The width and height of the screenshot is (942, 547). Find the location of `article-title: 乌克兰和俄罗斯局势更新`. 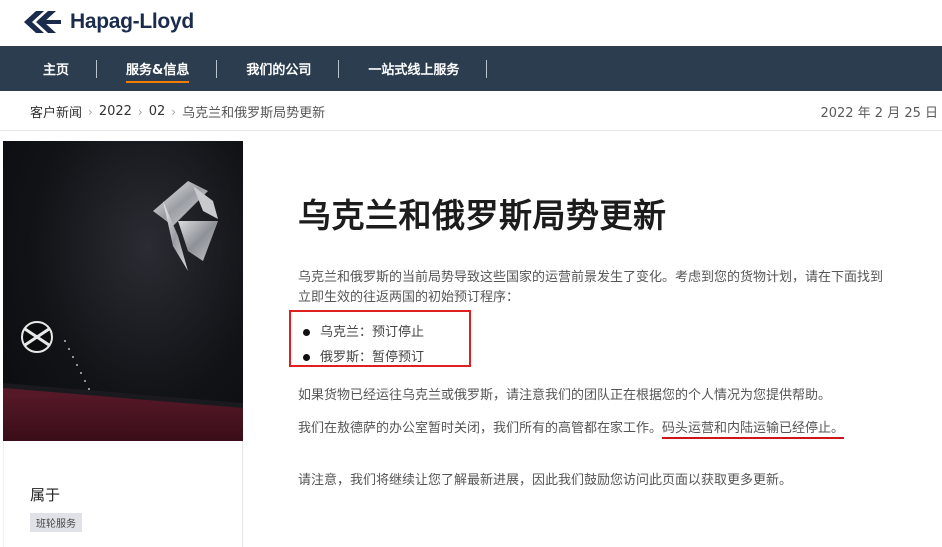

article-title: 乌克兰和俄罗斯局势更新 is located at coordinates (482, 215).